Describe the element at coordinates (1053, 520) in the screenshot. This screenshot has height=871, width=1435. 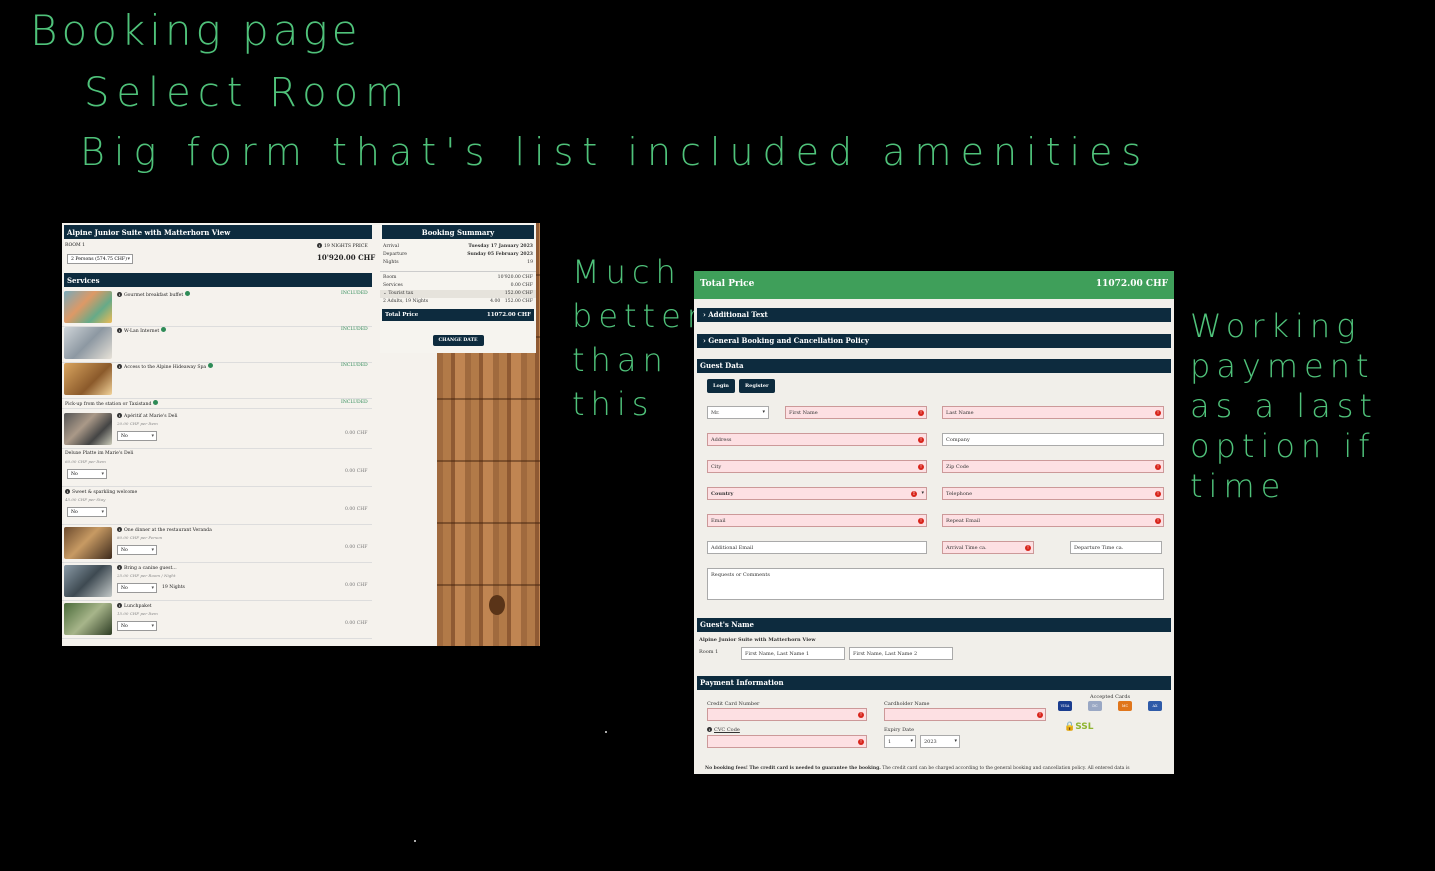
I see `repeat-email-field: Repeat Email!` at that location.